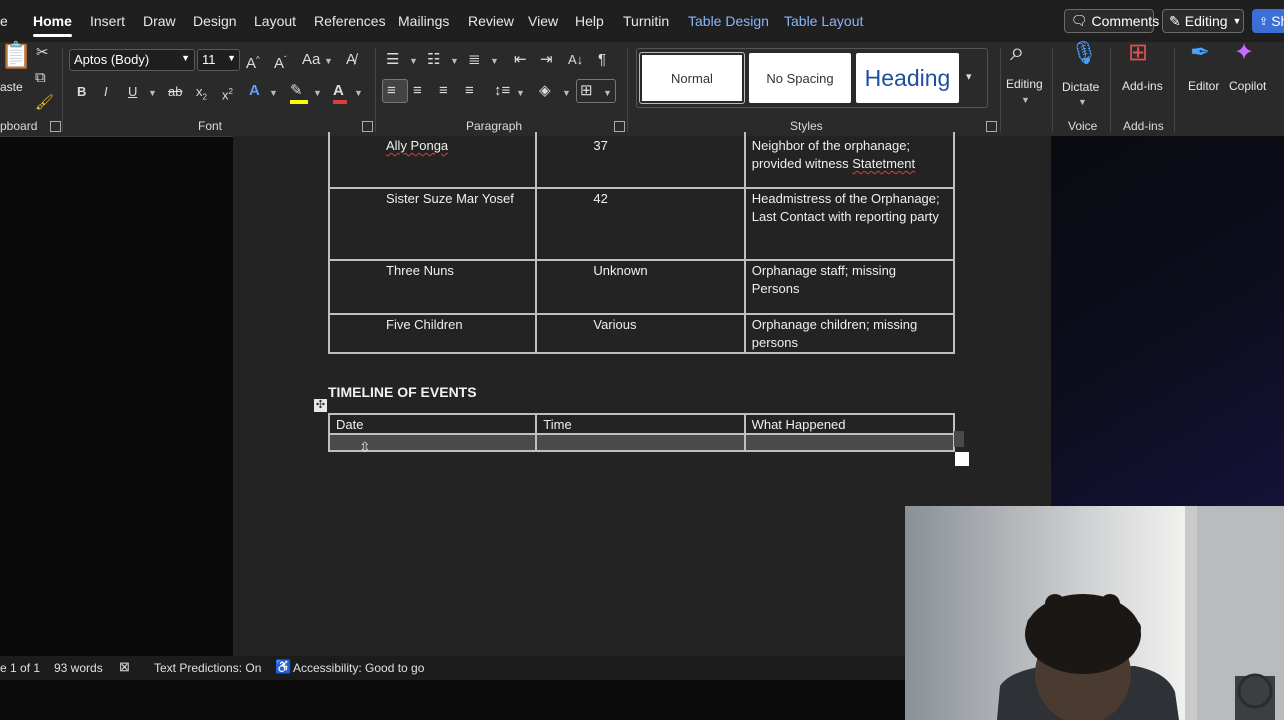 Image resolution: width=1284 pixels, height=720 pixels. Describe the element at coordinates (589, 21) in the screenshot. I see `tab-help: Help` at that location.